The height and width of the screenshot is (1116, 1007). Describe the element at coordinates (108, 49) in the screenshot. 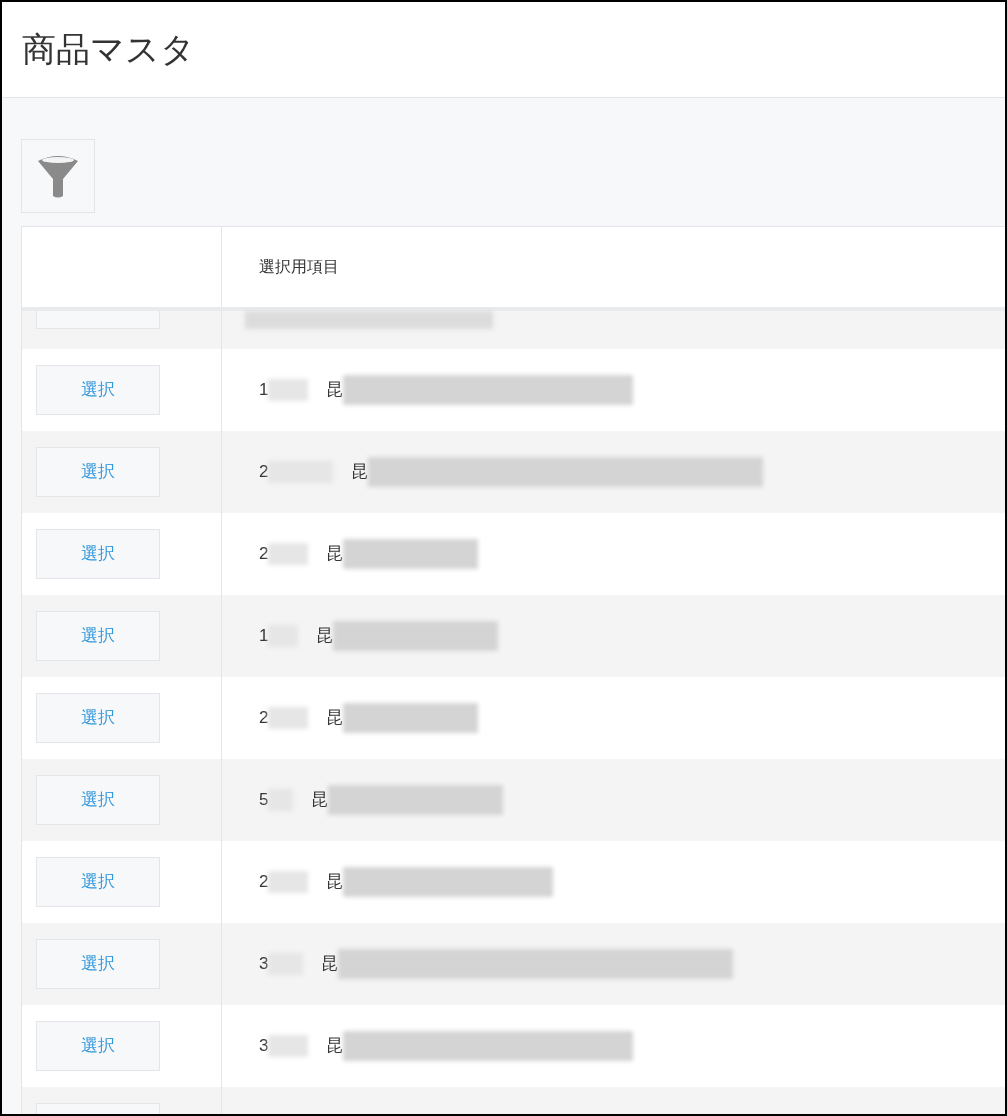

I see `page-title: 商品マスタ` at that location.